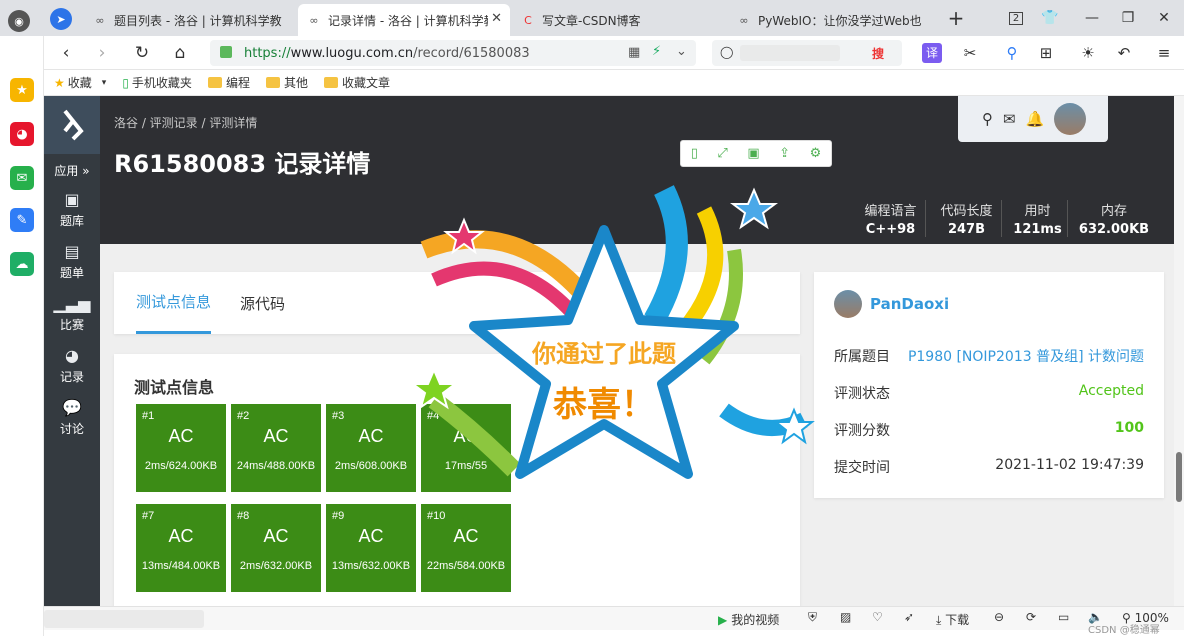  Describe the element at coordinates (1088, 53) in the screenshot. I see `brightness-icon: ☀` at that location.